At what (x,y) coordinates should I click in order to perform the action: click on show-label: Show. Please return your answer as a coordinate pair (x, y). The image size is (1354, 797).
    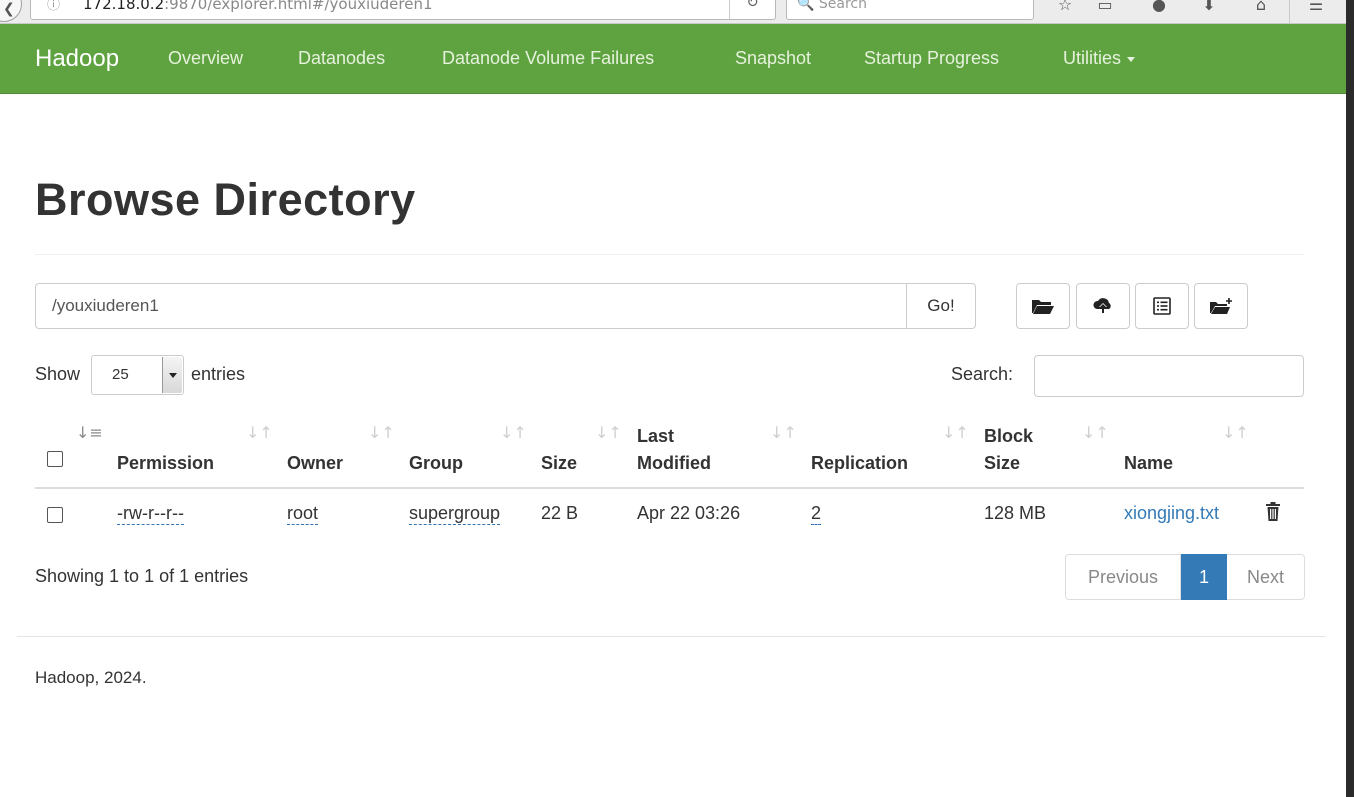
    Looking at the image, I should click on (58, 374).